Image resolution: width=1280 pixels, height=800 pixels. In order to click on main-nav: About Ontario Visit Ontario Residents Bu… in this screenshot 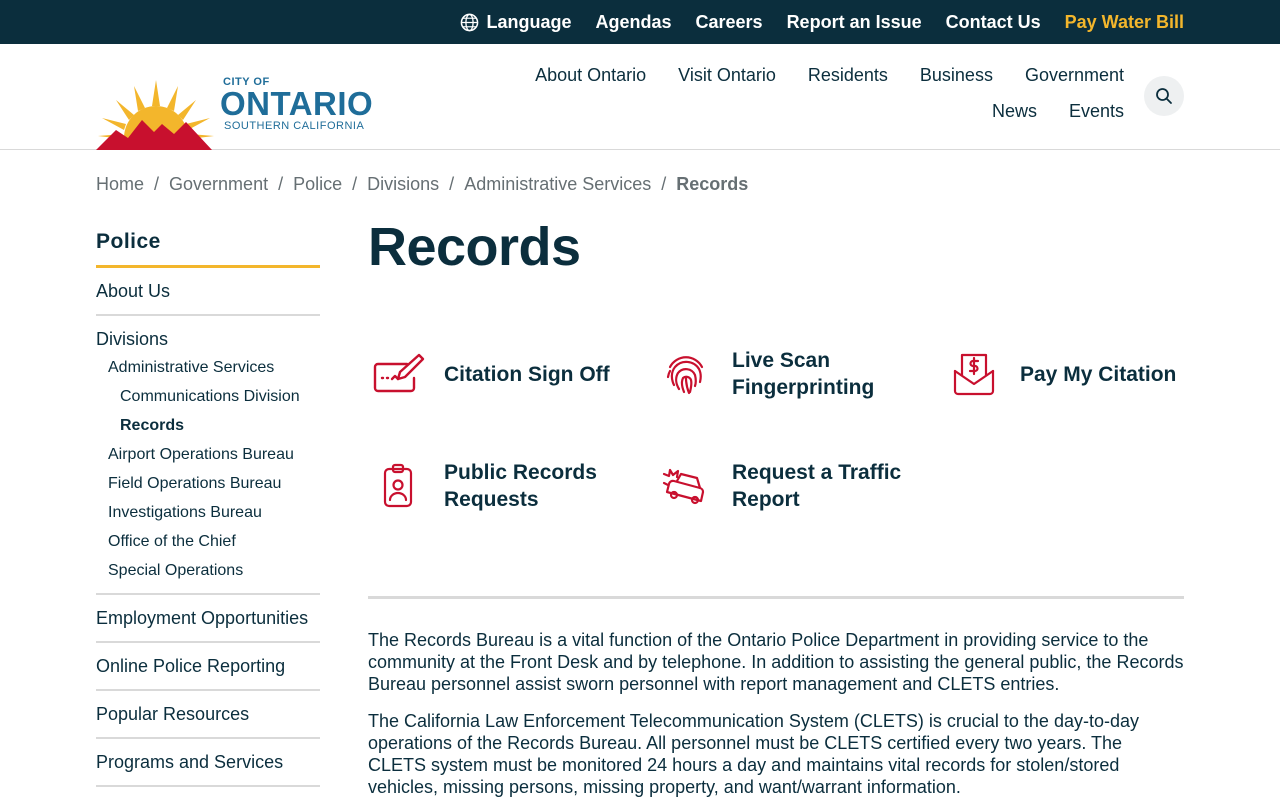, I will do `click(774, 100)`.